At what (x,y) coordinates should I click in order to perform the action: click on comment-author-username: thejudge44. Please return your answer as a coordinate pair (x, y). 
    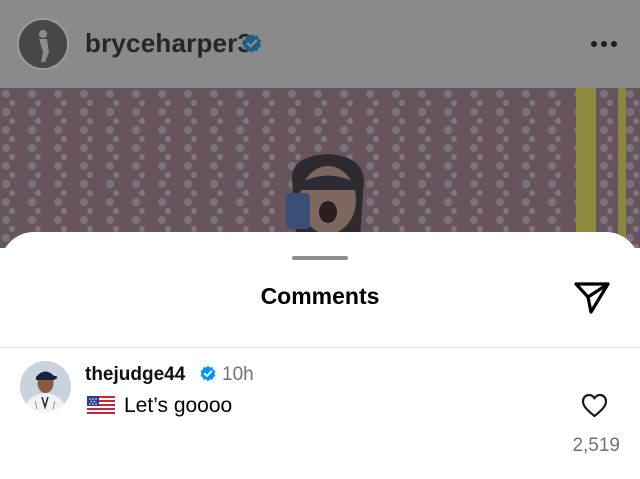
    Looking at the image, I should click on (135, 375).